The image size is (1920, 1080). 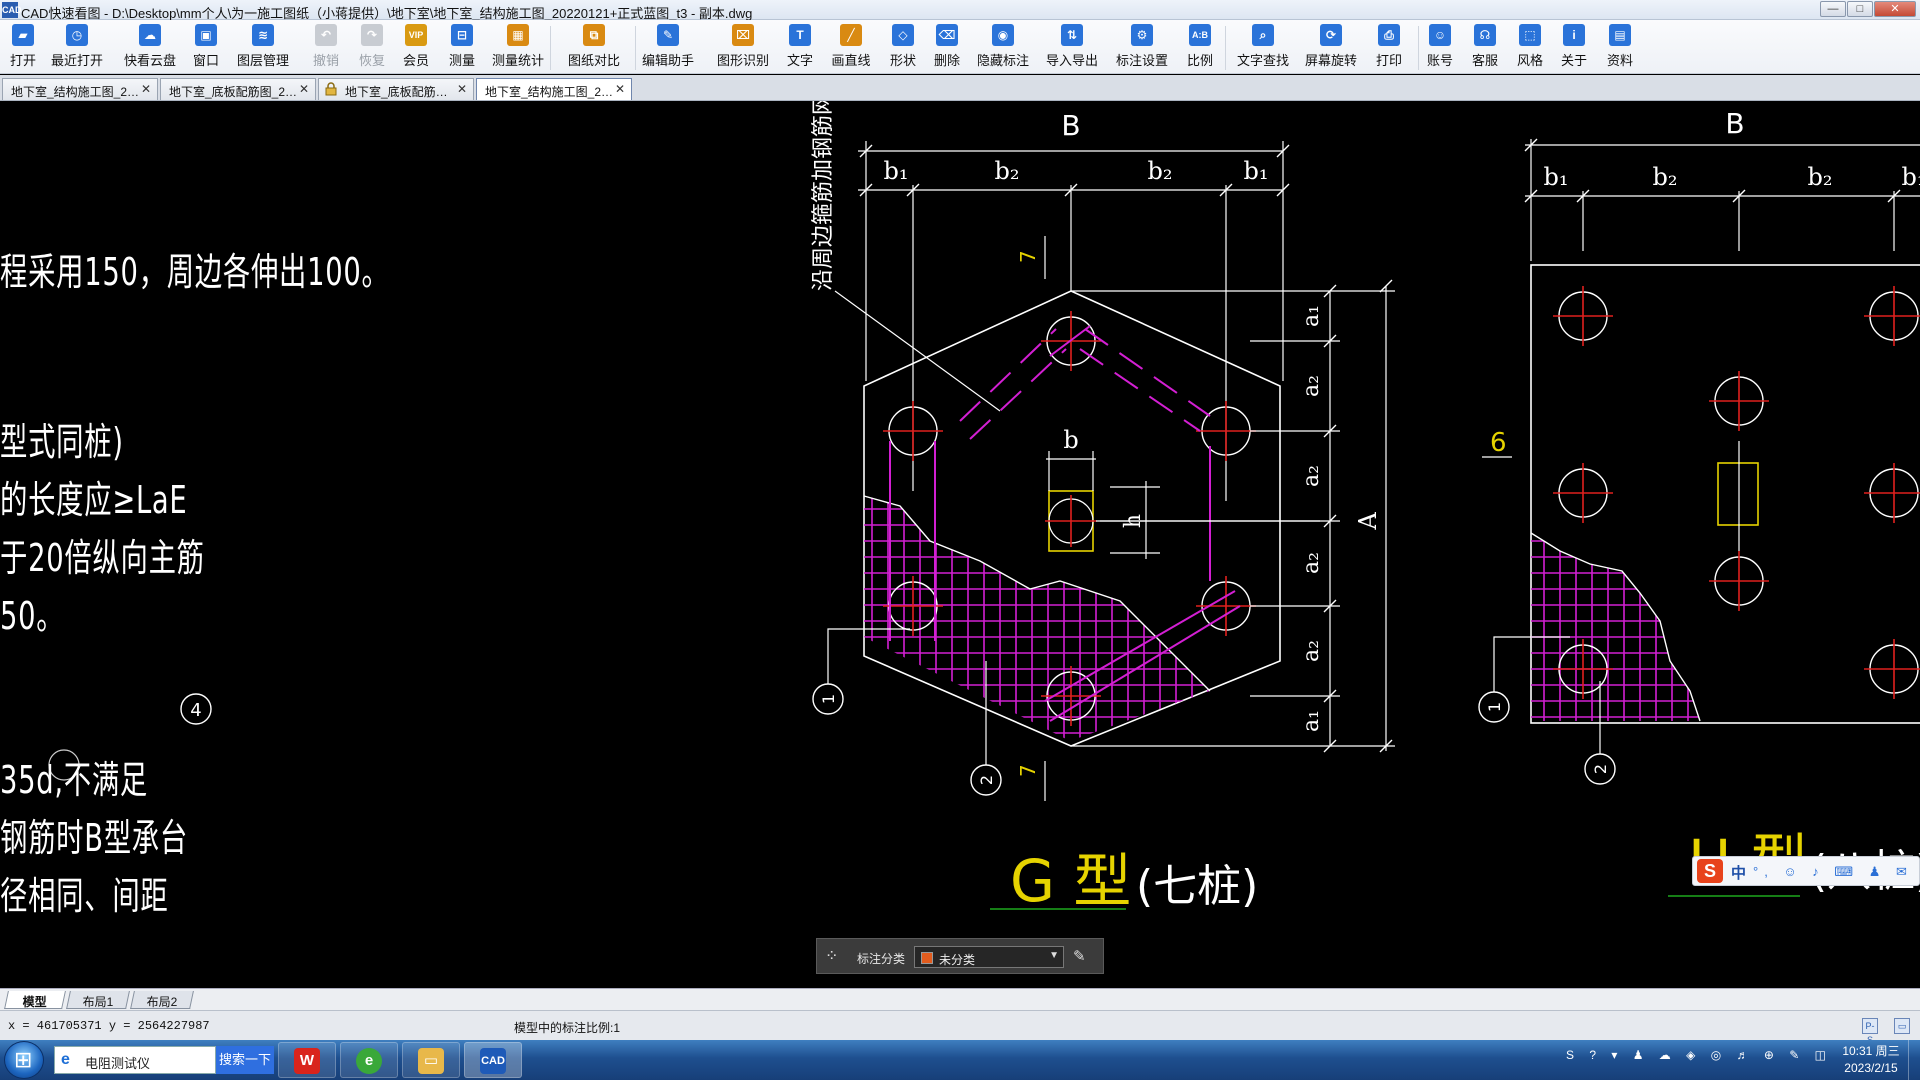 What do you see at coordinates (1003, 35) in the screenshot?
I see `eye-hide-icon: ◉` at bounding box center [1003, 35].